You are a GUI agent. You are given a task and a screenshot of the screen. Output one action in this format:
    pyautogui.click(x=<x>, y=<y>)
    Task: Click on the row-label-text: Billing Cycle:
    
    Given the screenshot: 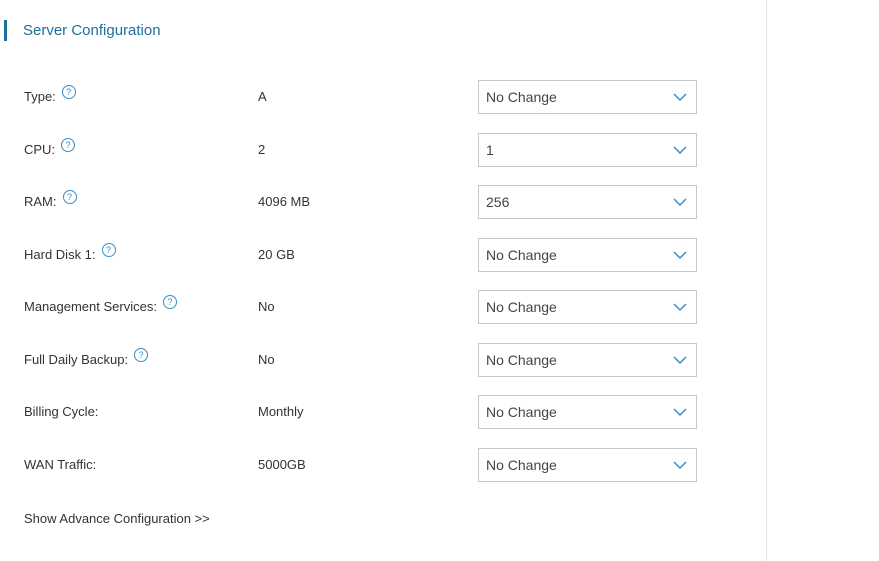 What is the action you would take?
    pyautogui.click(x=61, y=411)
    